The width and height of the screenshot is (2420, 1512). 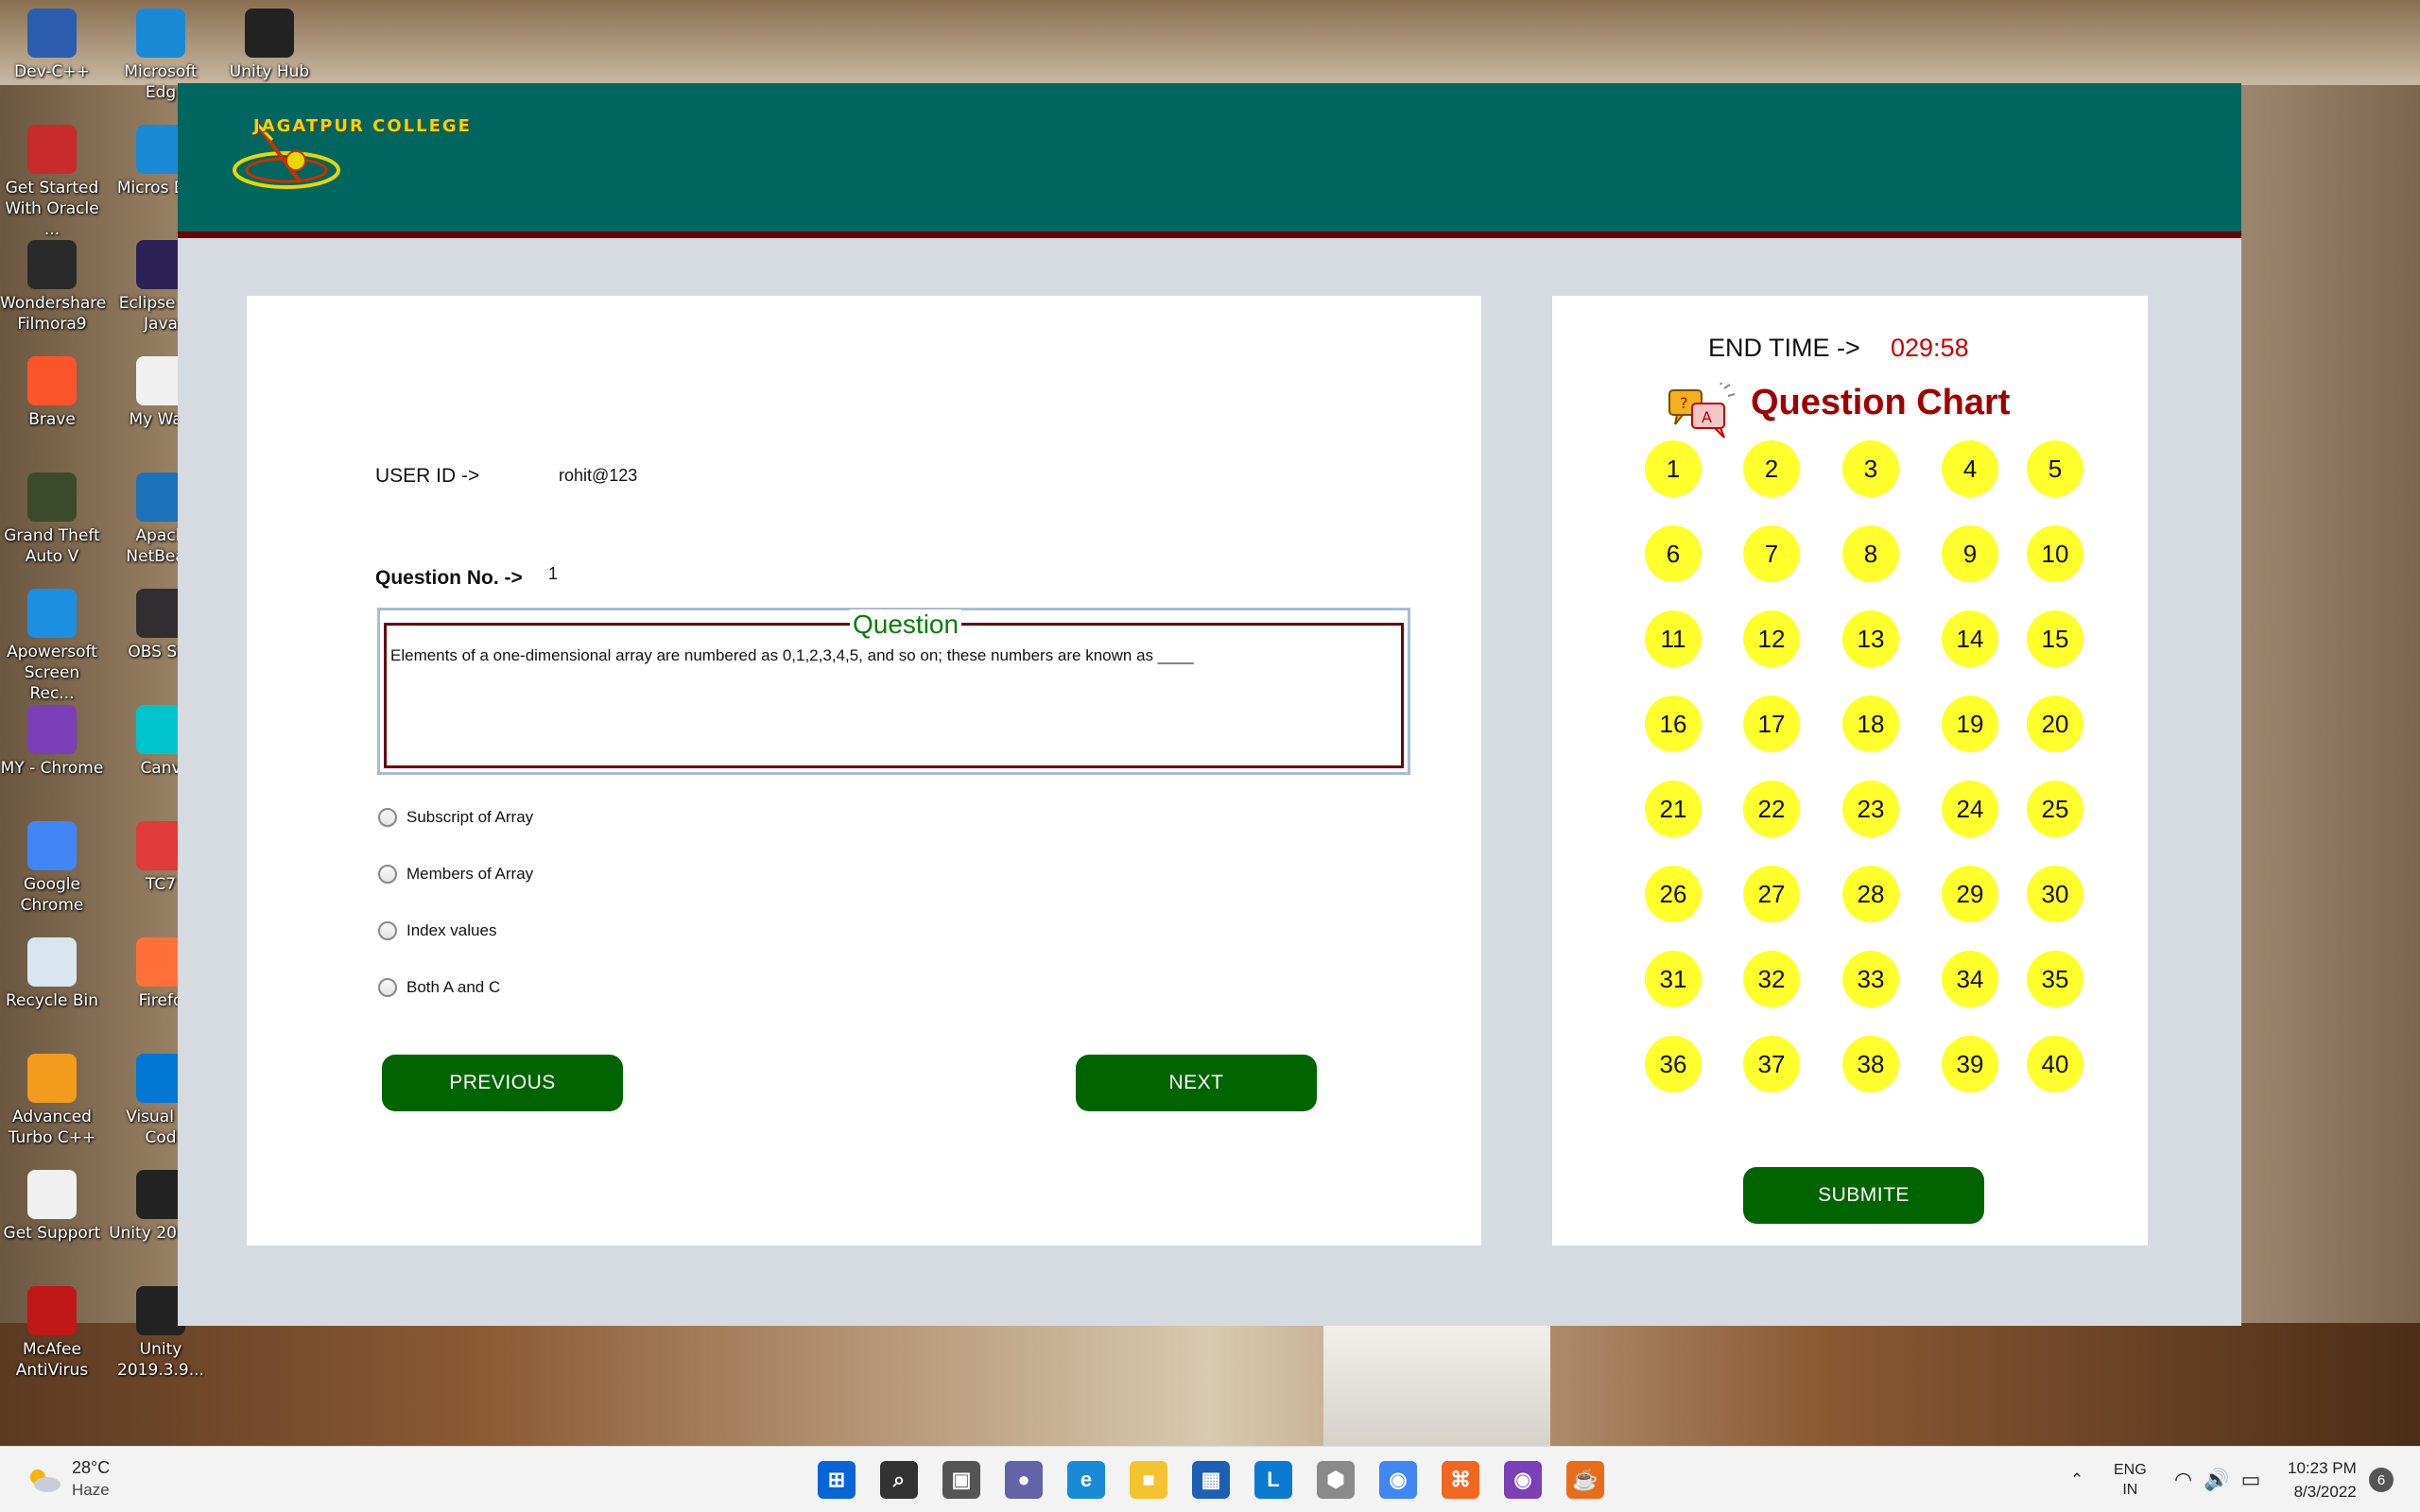 What do you see at coordinates (961, 1480) in the screenshot?
I see `task-view-icon: ▣` at bounding box center [961, 1480].